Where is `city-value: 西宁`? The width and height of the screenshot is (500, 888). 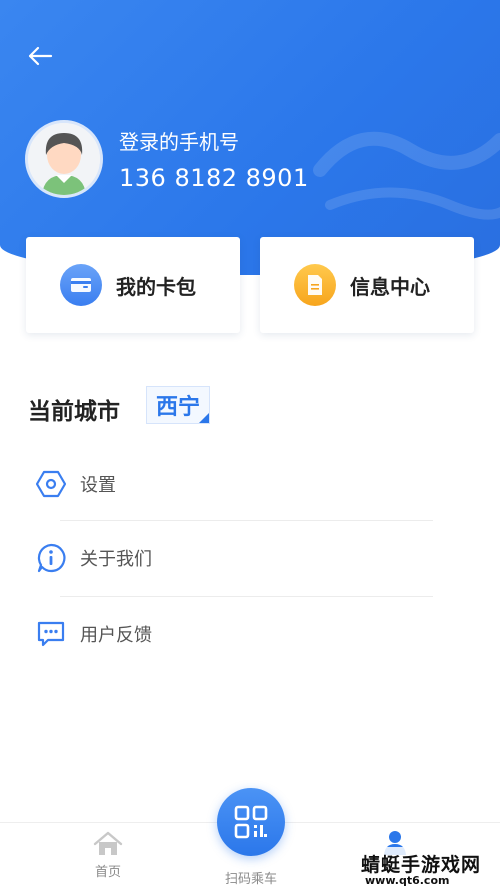 city-value: 西宁 is located at coordinates (177, 407).